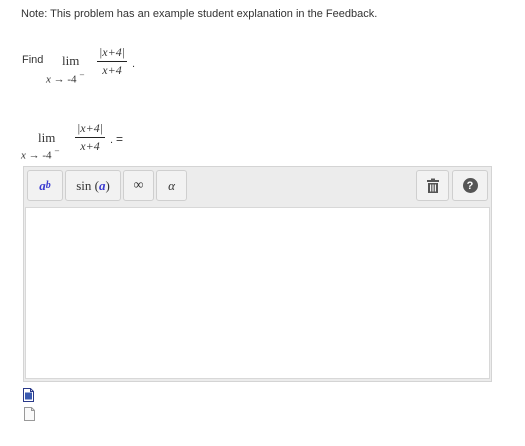  I want to click on help-button: ?, so click(470, 185).